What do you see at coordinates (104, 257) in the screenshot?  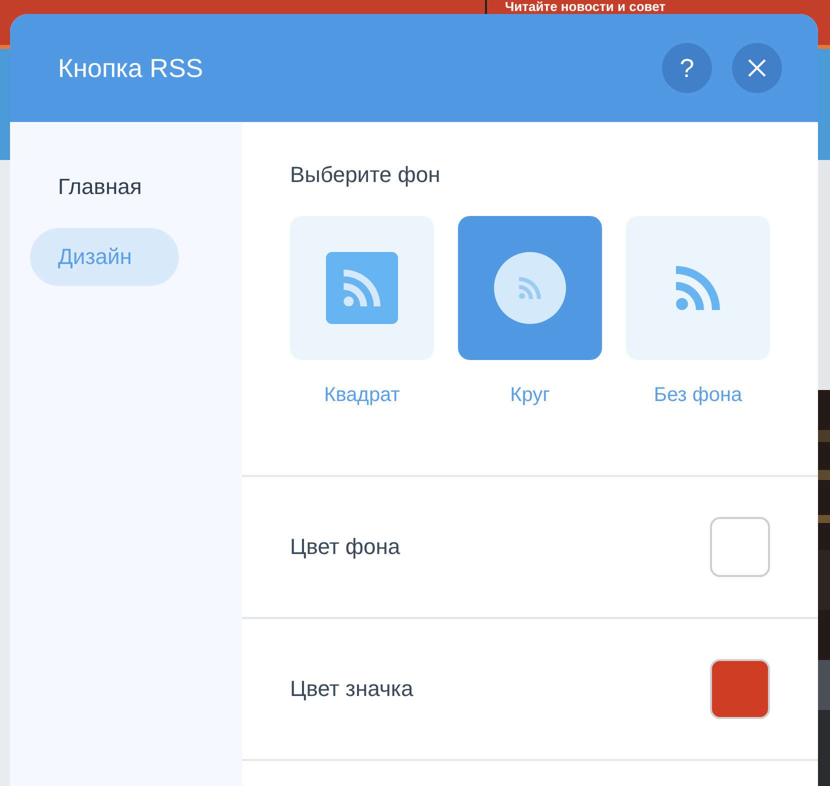 I see `sidebar-item: Дизайн` at bounding box center [104, 257].